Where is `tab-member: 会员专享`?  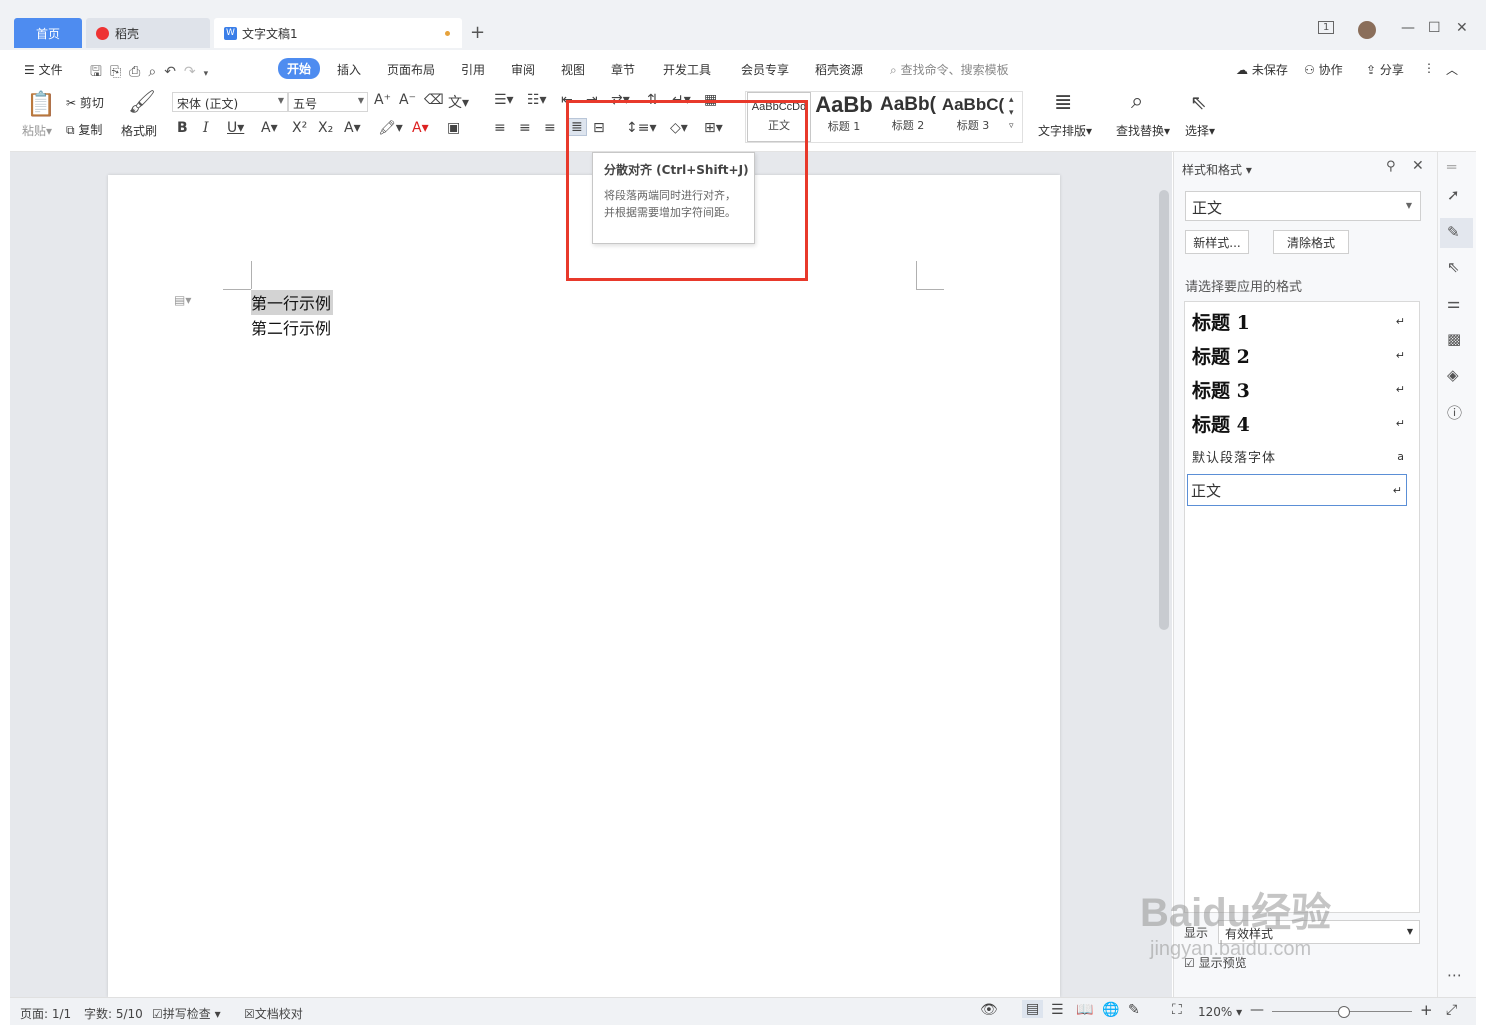
tab-member: 会员专享 is located at coordinates (765, 69).